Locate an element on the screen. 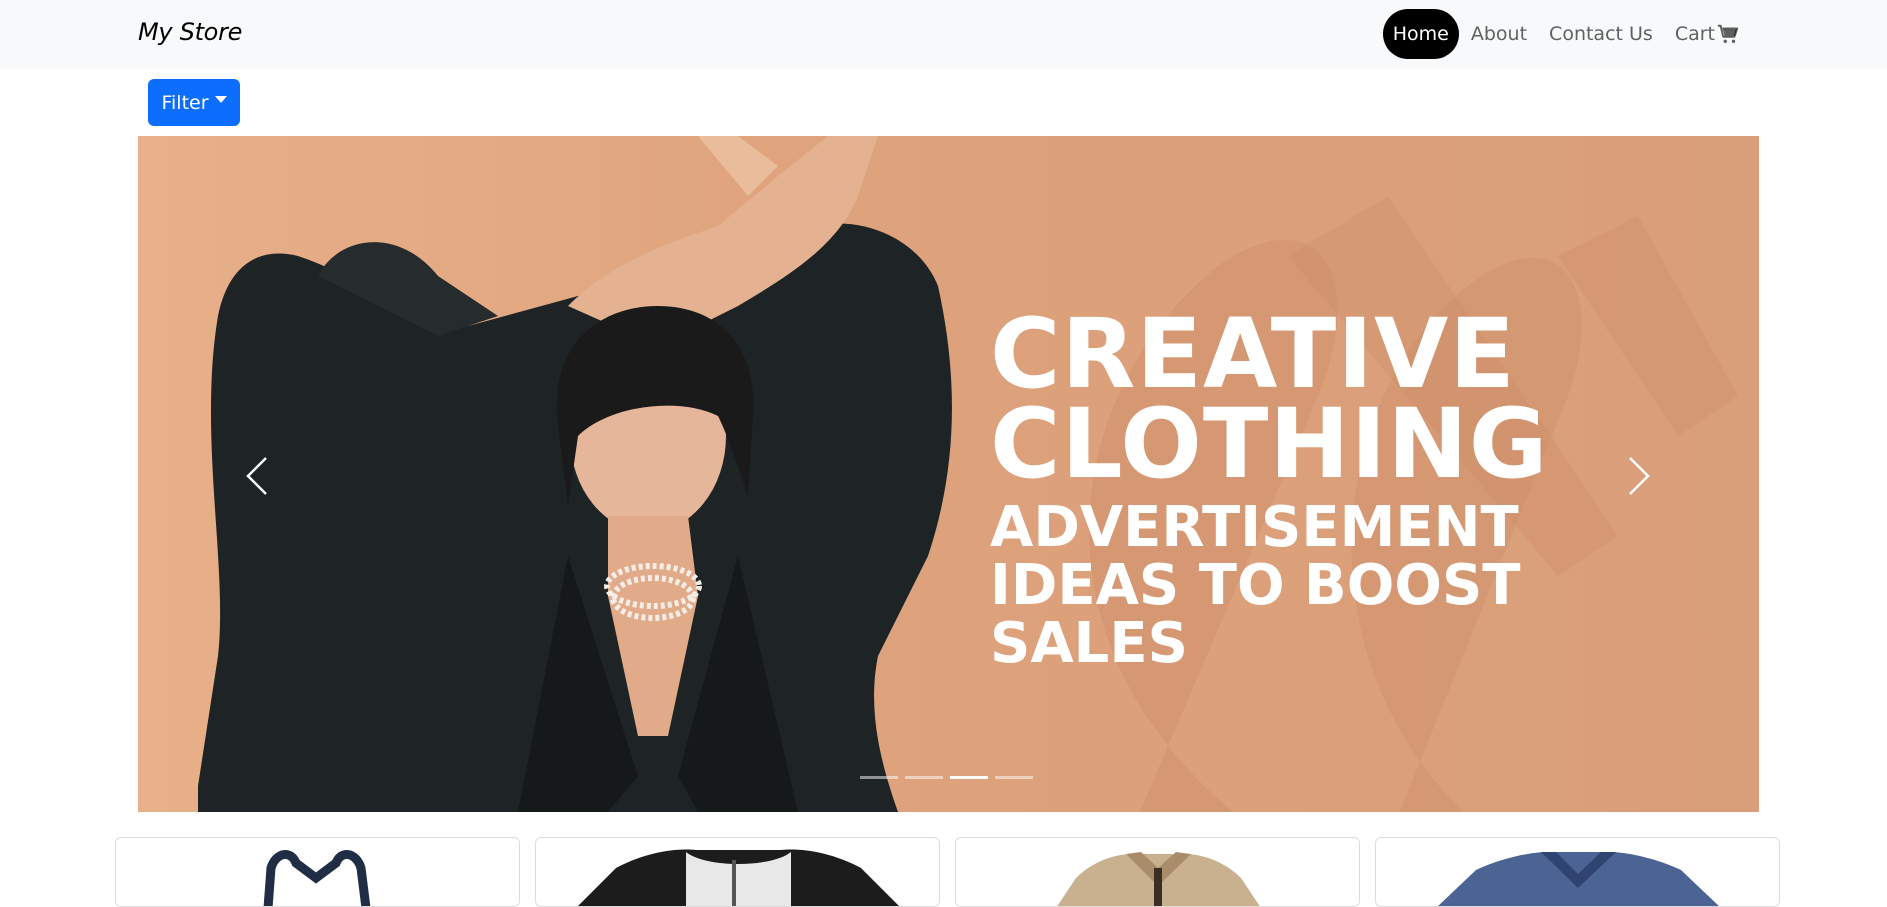  chevron-left-icon is located at coordinates (256, 476).